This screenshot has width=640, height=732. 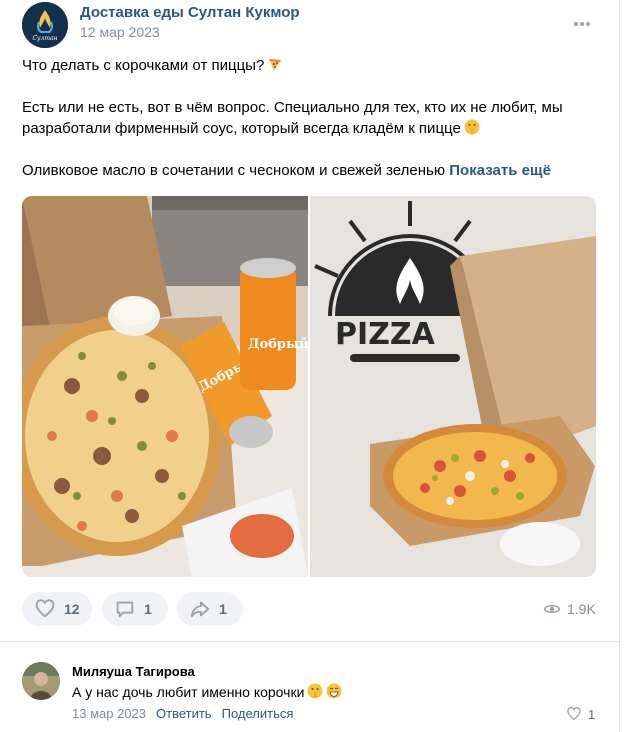 I want to click on comment-like-count: 1, so click(x=592, y=714).